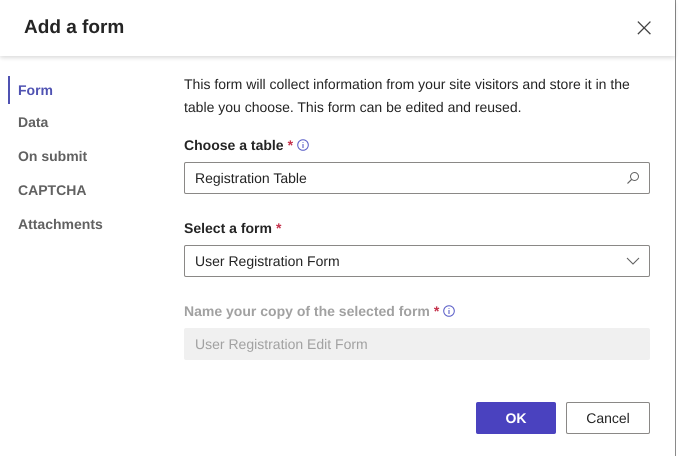  I want to click on search-icon, so click(633, 178).